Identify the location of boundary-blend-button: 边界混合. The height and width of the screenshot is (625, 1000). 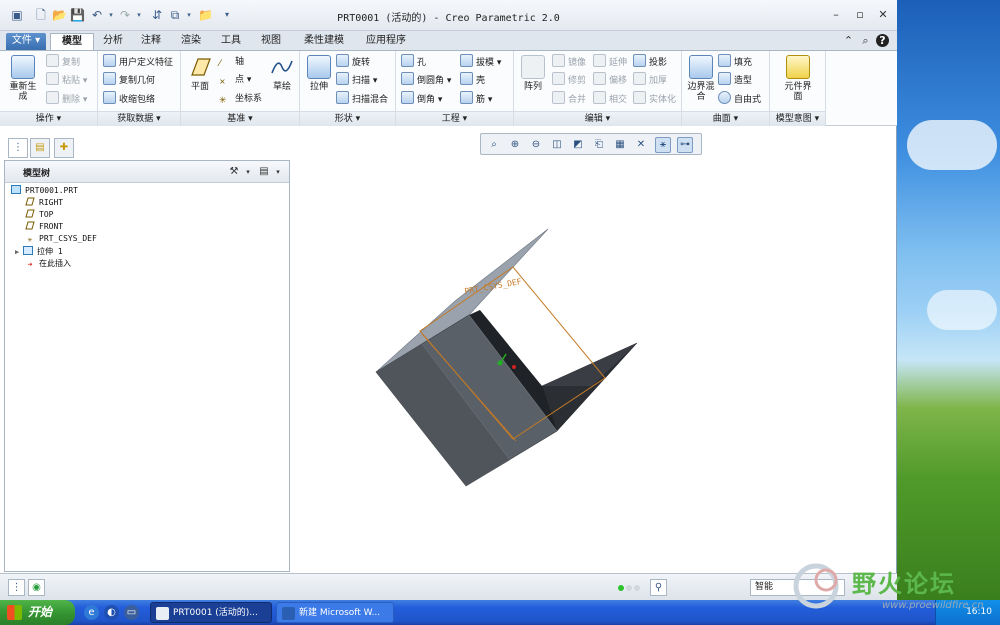
(701, 78).